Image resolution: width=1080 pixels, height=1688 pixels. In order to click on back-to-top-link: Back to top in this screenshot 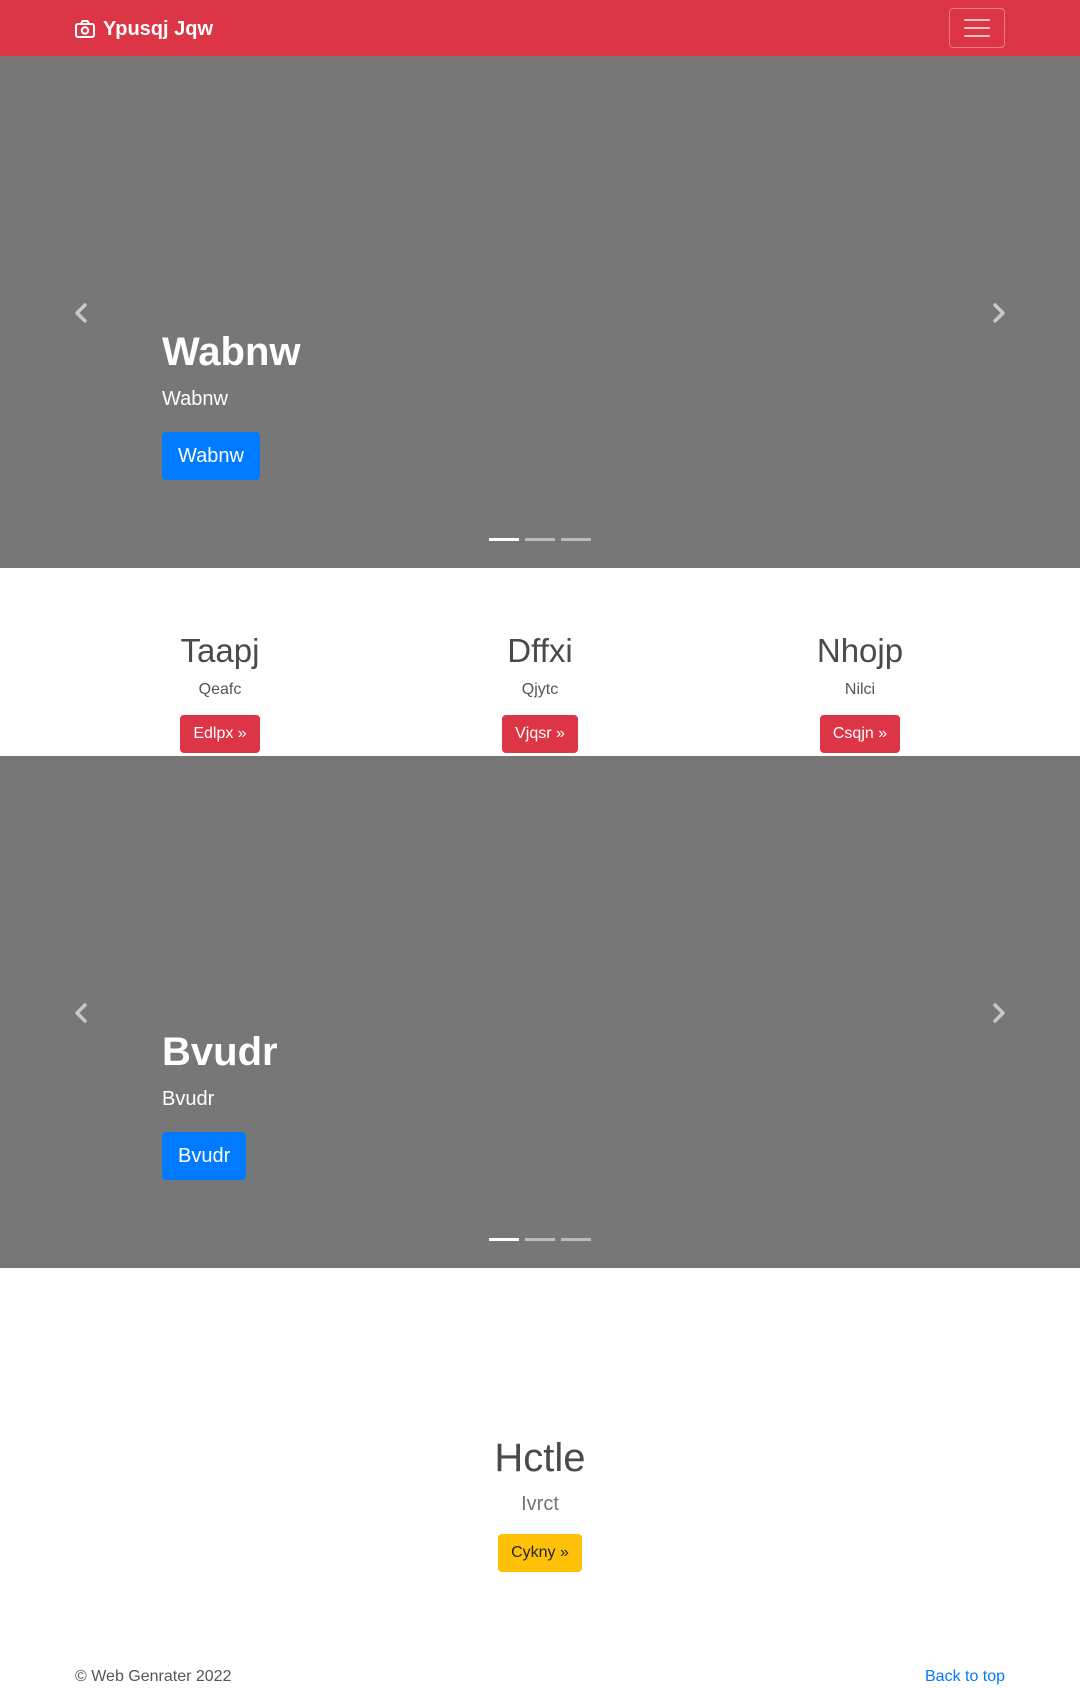, I will do `click(965, 1677)`.